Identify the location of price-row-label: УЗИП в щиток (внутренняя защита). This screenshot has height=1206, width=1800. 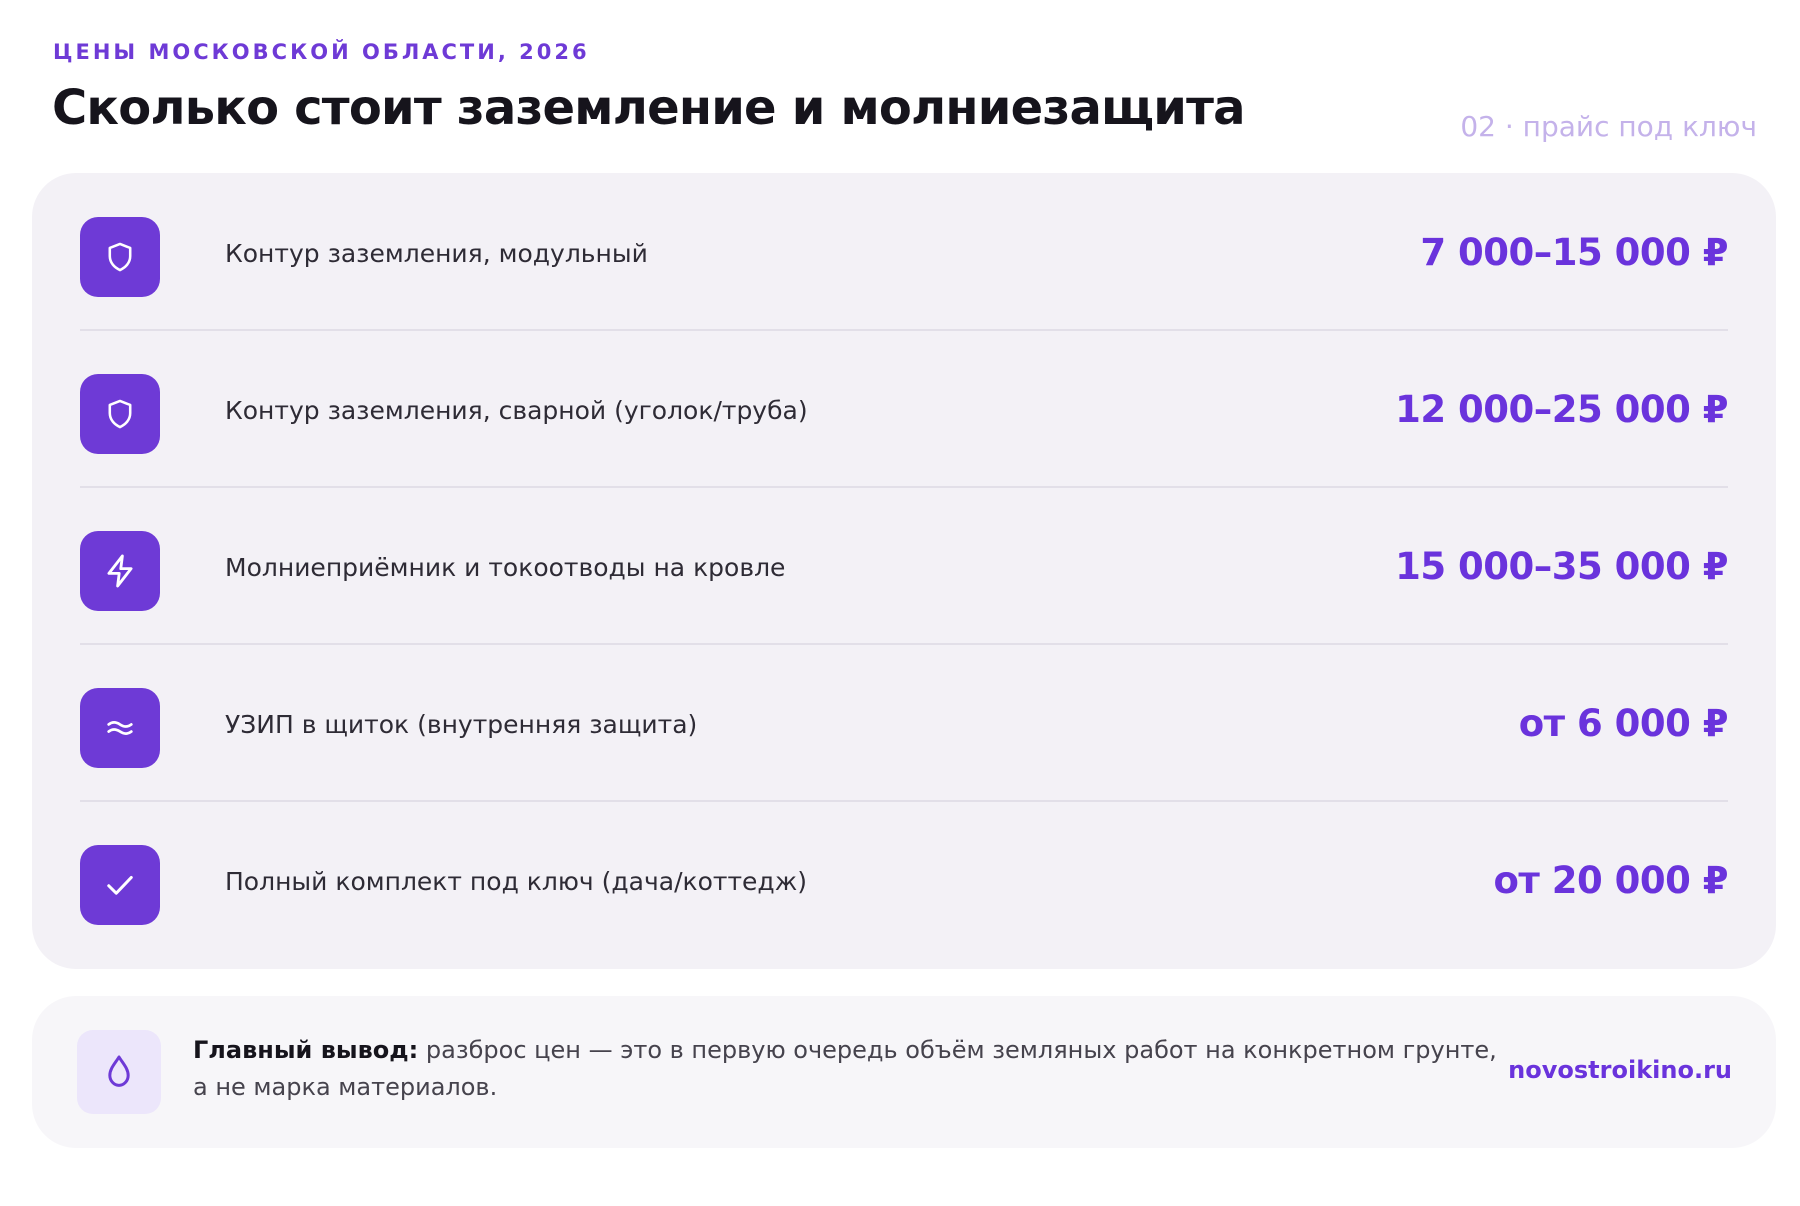
(461, 724).